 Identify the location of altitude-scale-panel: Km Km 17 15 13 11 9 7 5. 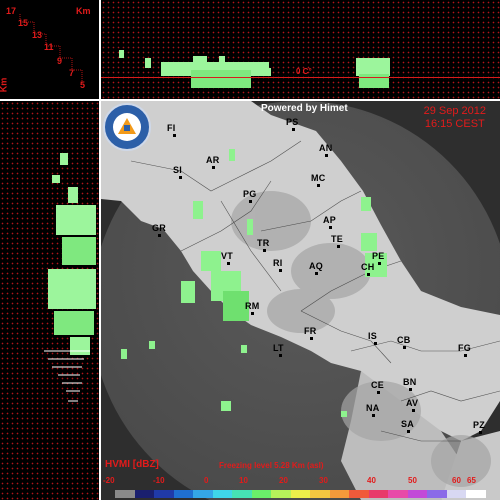
(49, 49).